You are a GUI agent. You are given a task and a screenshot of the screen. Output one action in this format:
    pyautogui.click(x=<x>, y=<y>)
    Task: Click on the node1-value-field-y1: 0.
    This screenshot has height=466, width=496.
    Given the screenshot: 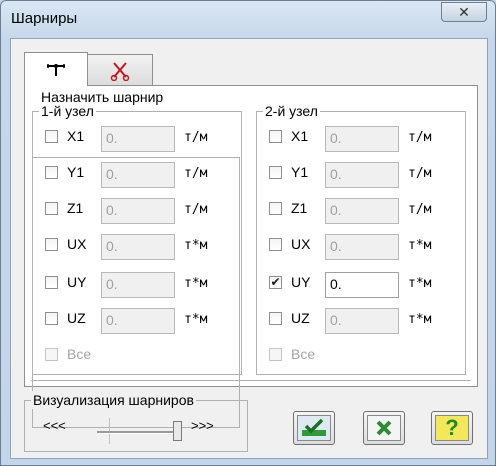 What is the action you would take?
    pyautogui.click(x=138, y=175)
    